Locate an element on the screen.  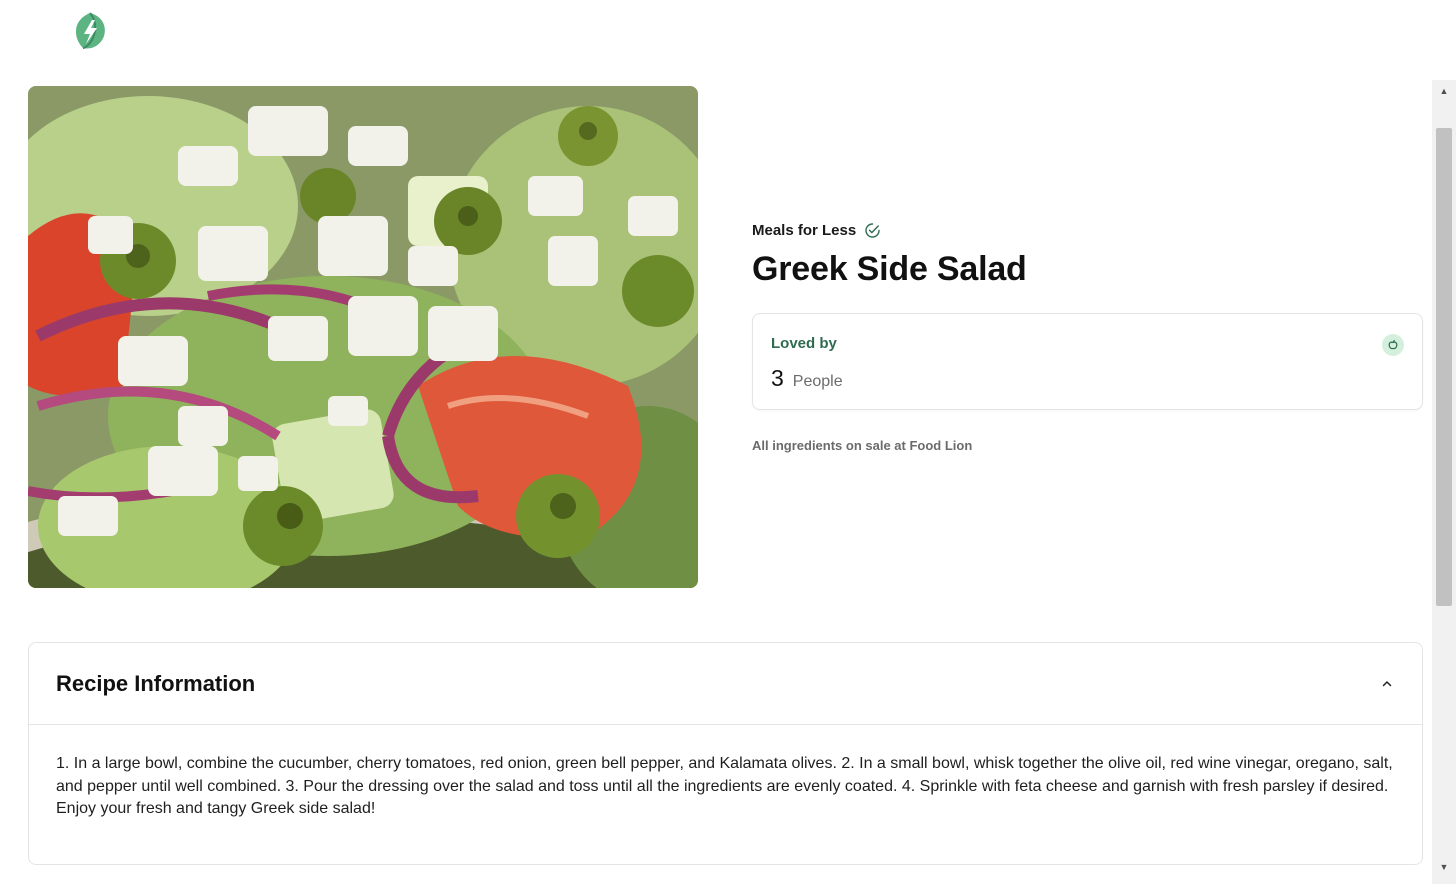
loved-count-row: 3 People is located at coordinates (807, 378).